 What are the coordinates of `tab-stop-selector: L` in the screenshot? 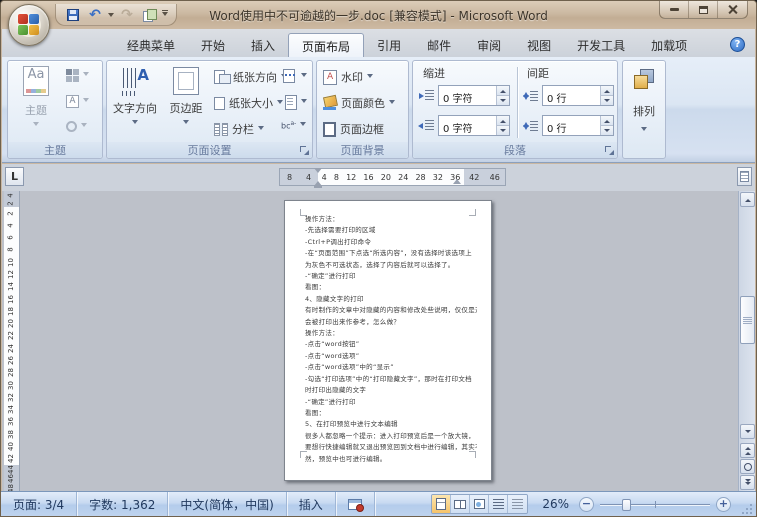 It's located at (14, 176).